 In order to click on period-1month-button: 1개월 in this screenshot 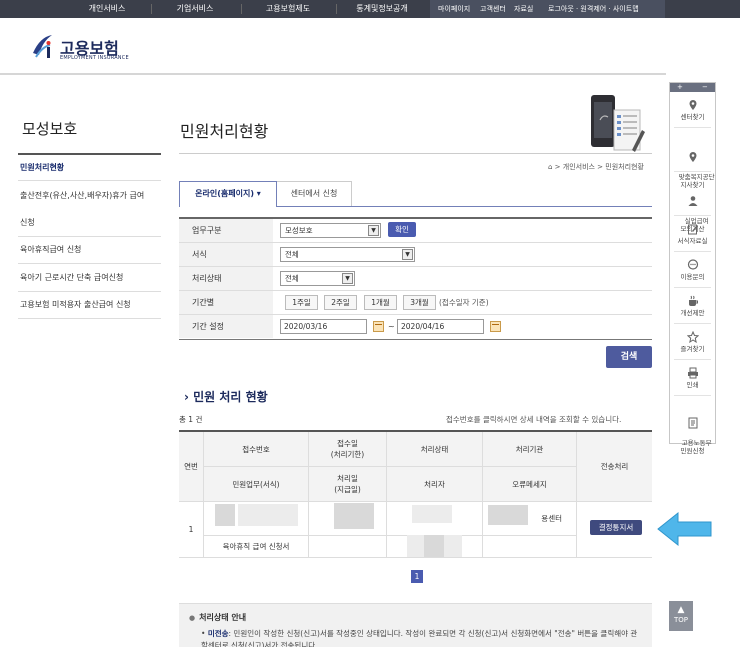, I will do `click(380, 302)`.